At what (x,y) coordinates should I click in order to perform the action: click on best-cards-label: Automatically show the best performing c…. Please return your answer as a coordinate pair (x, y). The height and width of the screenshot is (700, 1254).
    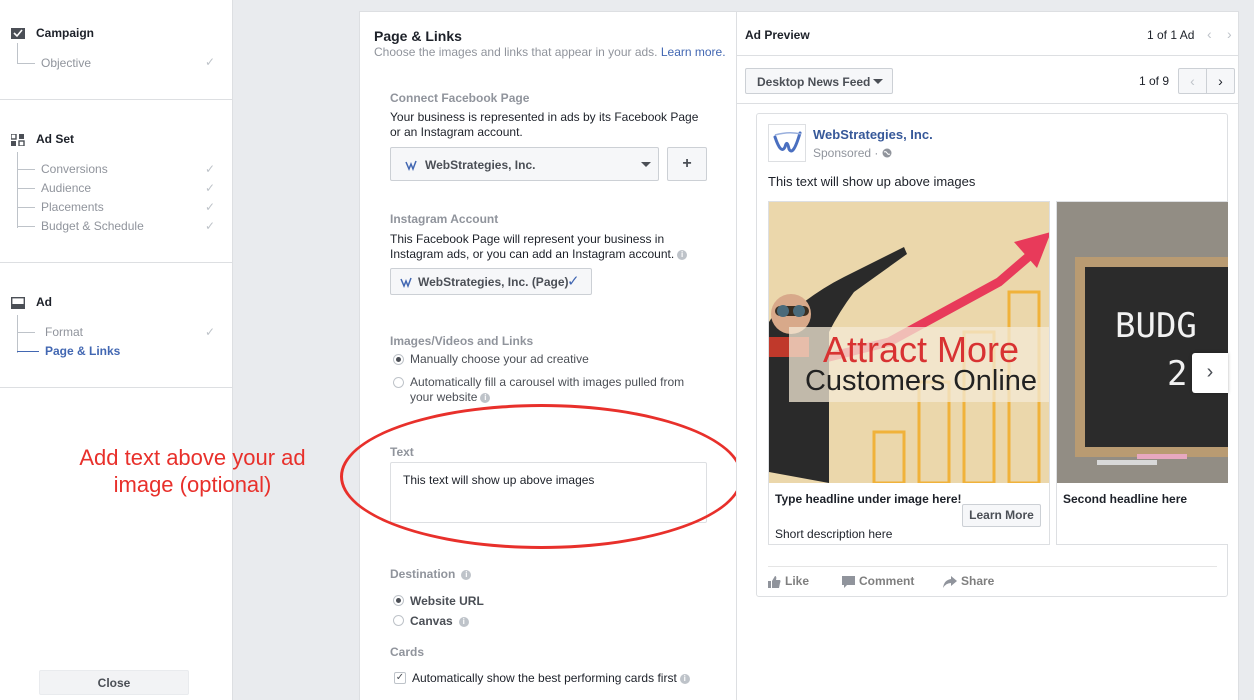
    Looking at the image, I should click on (551, 678).